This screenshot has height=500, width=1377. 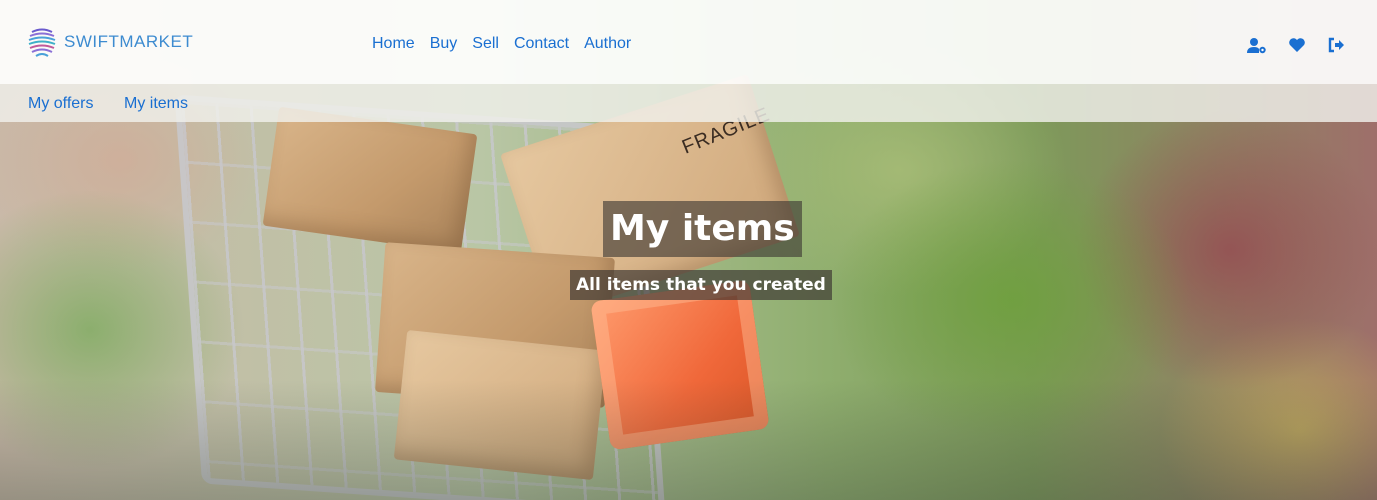 I want to click on nav-home-link: Home, so click(x=393, y=44).